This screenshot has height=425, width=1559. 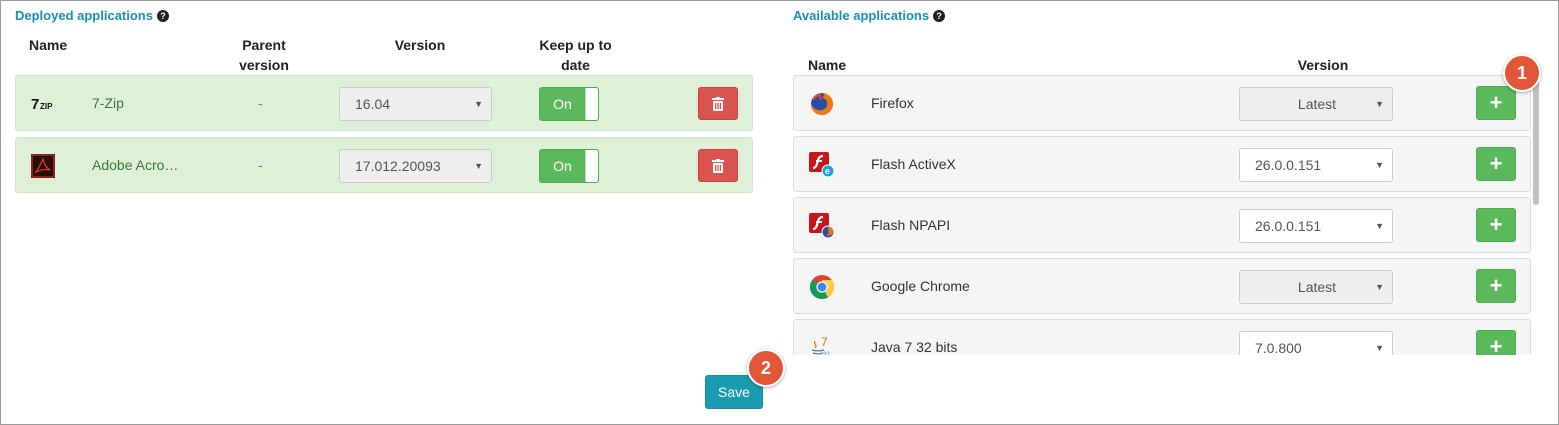 I want to click on header-keep-up-to-date: Keep up to date, so click(x=575, y=55).